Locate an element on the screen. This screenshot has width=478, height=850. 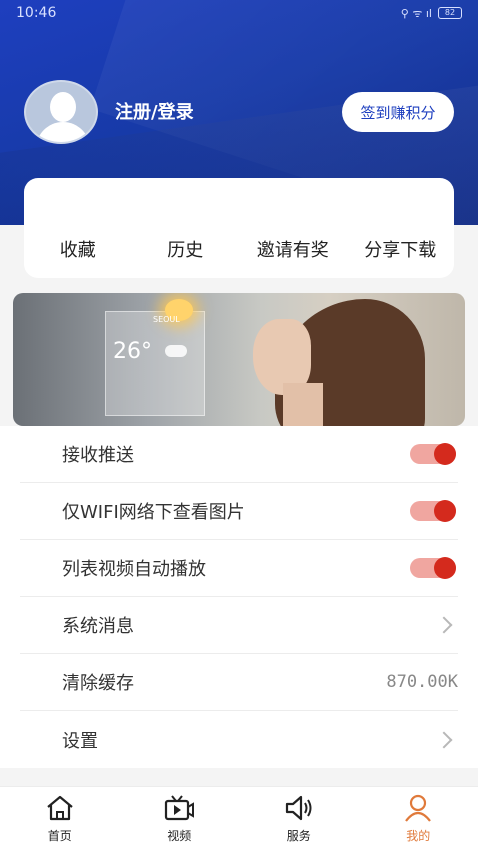
settings-row-wifi-images: 仅WIFI网络下查看图片 is located at coordinates (239, 511).